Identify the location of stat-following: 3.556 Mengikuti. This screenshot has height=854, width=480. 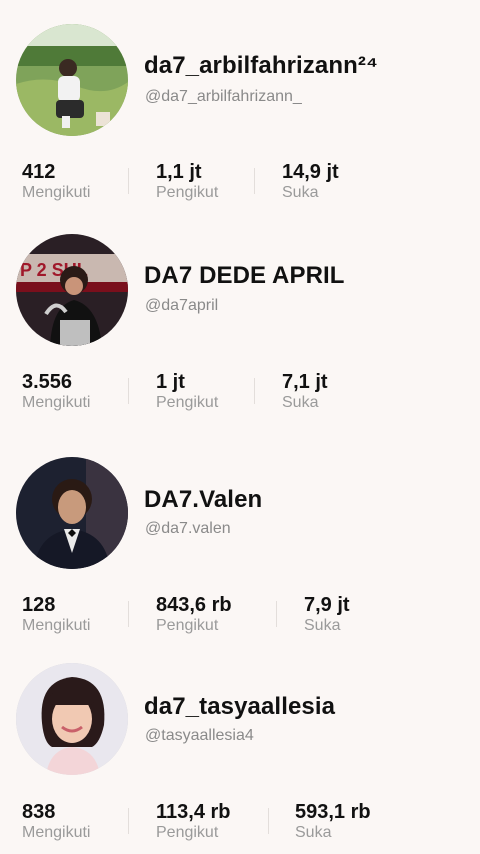
(56, 392).